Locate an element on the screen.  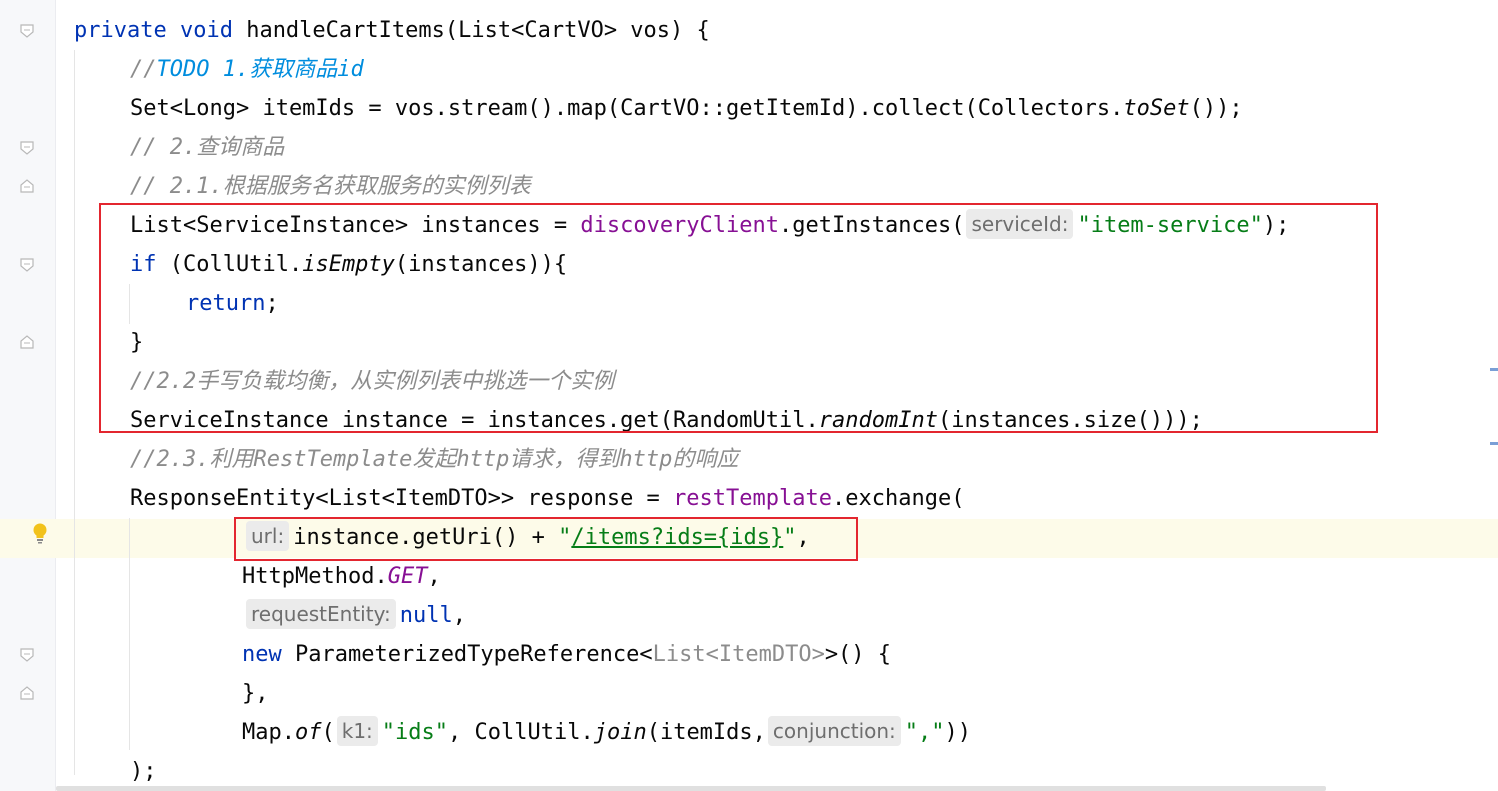
comment: // is located at coordinates (143, 69).